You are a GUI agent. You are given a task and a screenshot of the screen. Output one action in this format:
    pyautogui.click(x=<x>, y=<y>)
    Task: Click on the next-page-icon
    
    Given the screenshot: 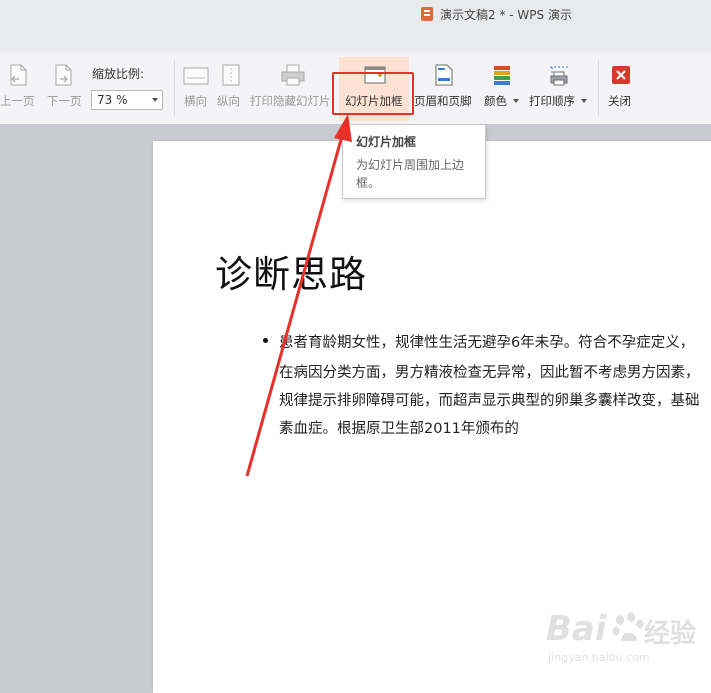 What is the action you would take?
    pyautogui.click(x=63, y=75)
    